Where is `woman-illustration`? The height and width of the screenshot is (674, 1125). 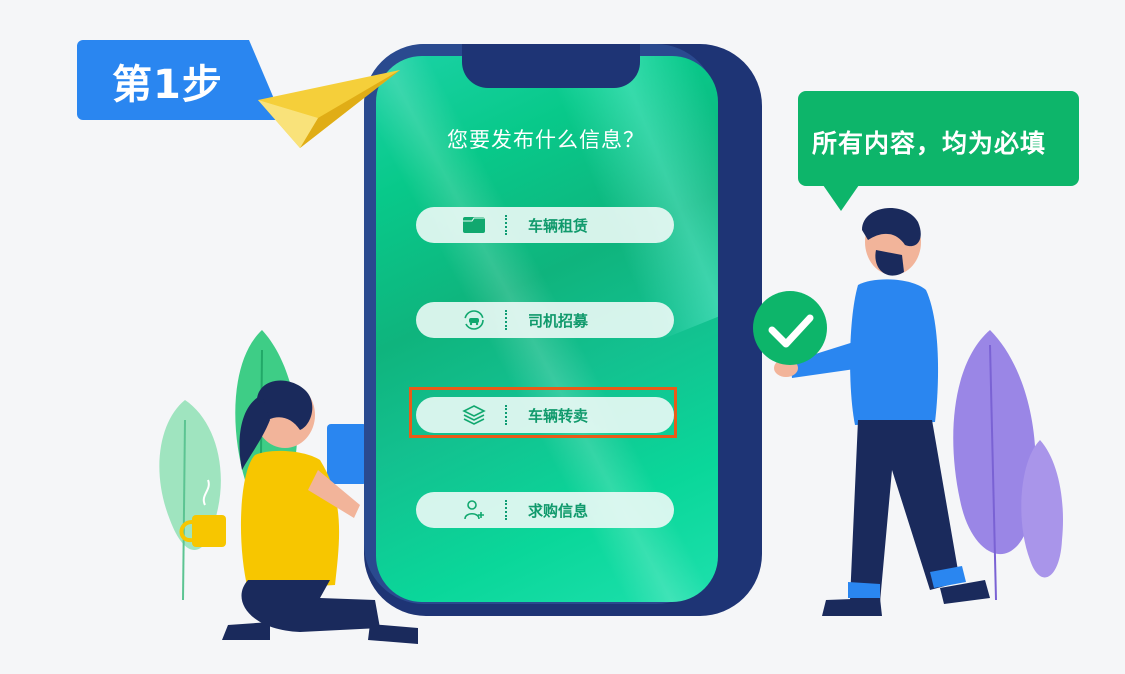
woman-illustration is located at coordinates (298, 512).